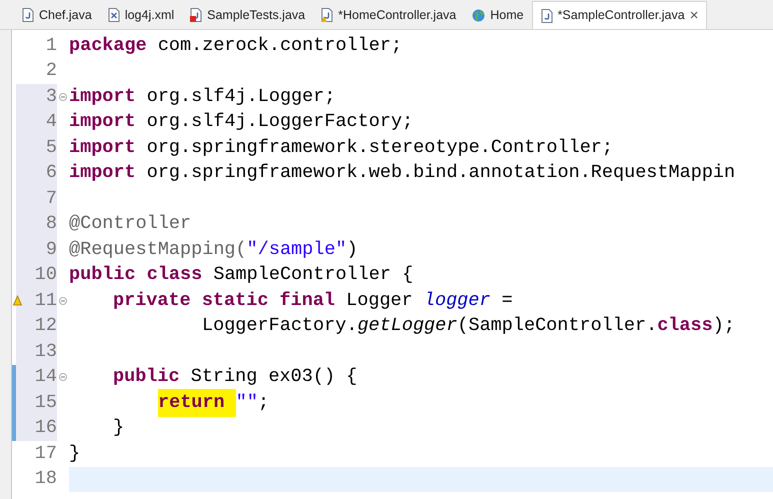  I want to click on xml-file-icon, so click(114, 15).